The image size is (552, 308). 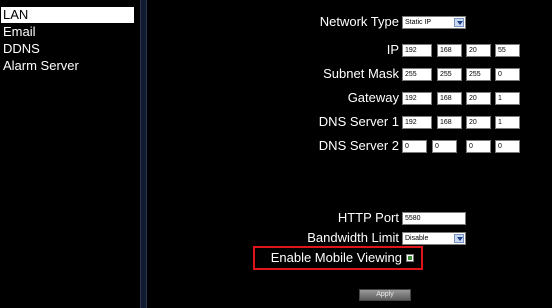 I want to click on dns2-octet-1: 0, so click(x=414, y=146).